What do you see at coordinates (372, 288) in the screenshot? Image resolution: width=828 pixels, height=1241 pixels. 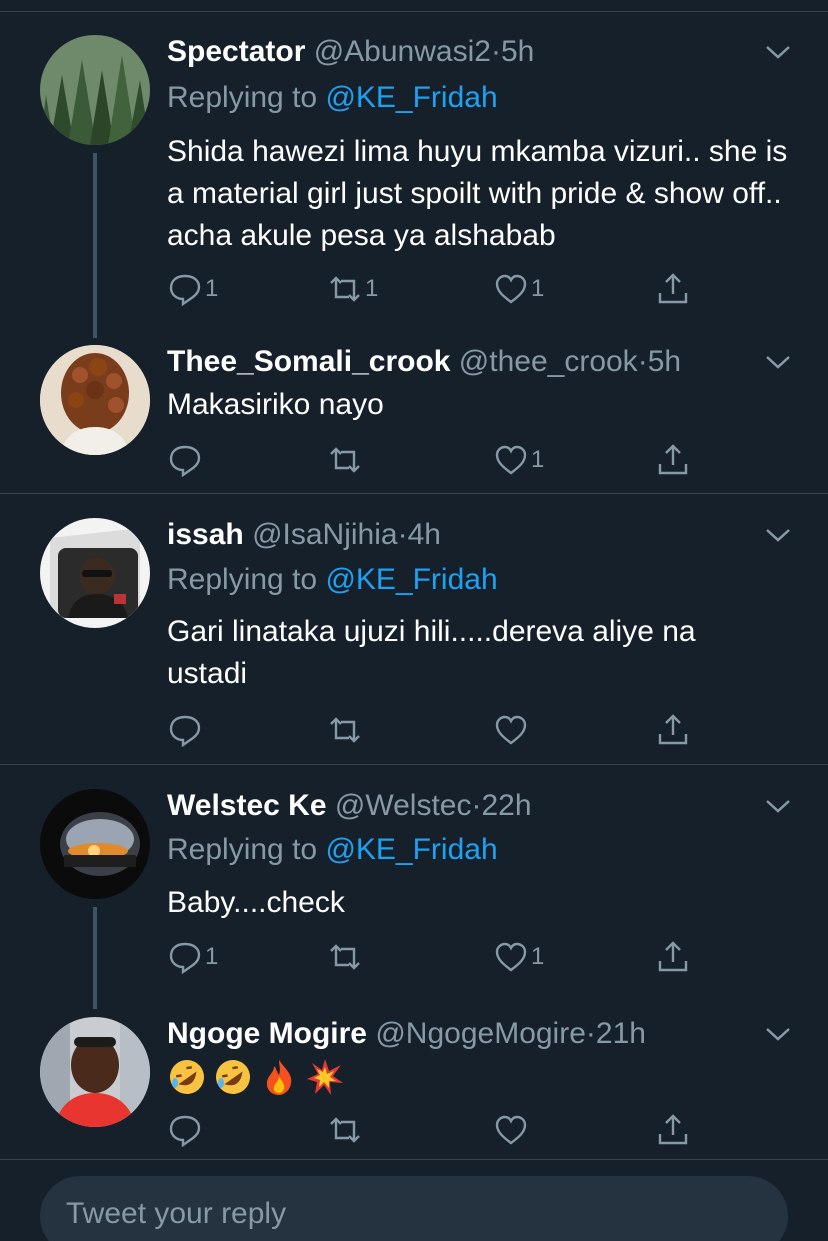 I see `retweet-count: 1` at bounding box center [372, 288].